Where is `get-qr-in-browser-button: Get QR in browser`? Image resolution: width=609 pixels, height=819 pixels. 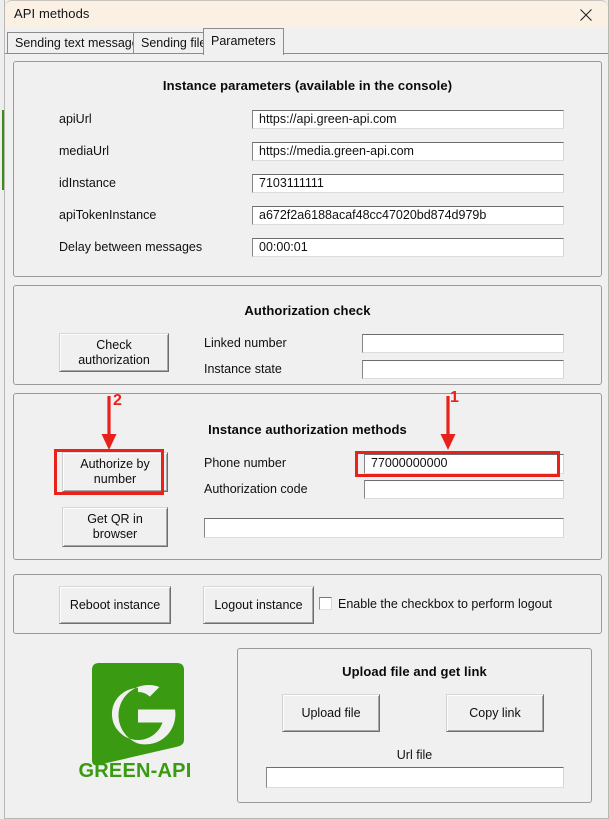 get-qr-in-browser-button: Get QR in browser is located at coordinates (115, 527).